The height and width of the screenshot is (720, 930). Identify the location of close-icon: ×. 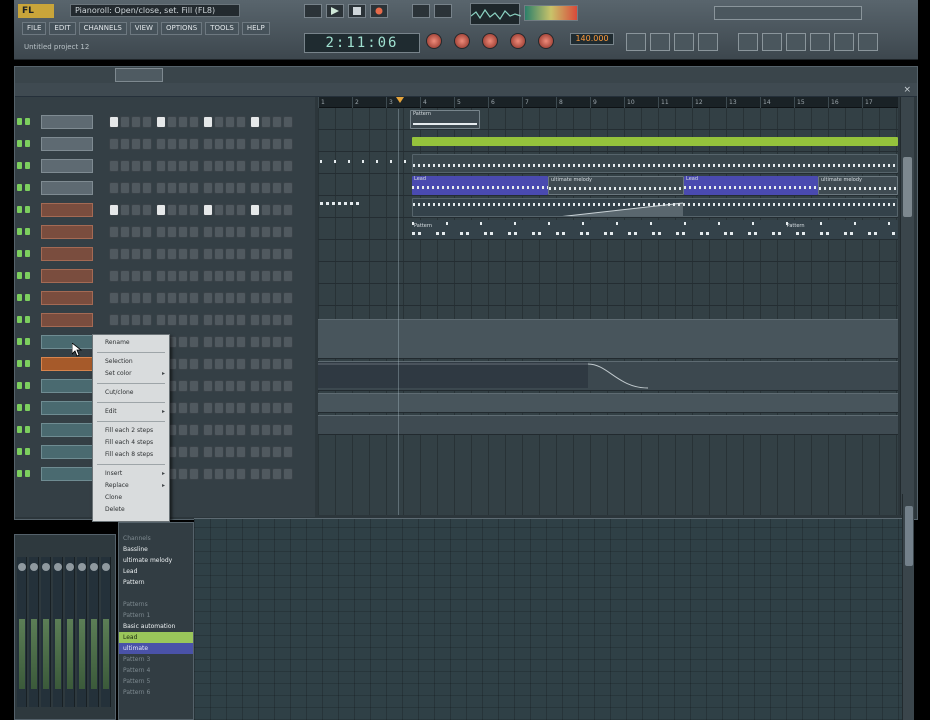
(907, 90).